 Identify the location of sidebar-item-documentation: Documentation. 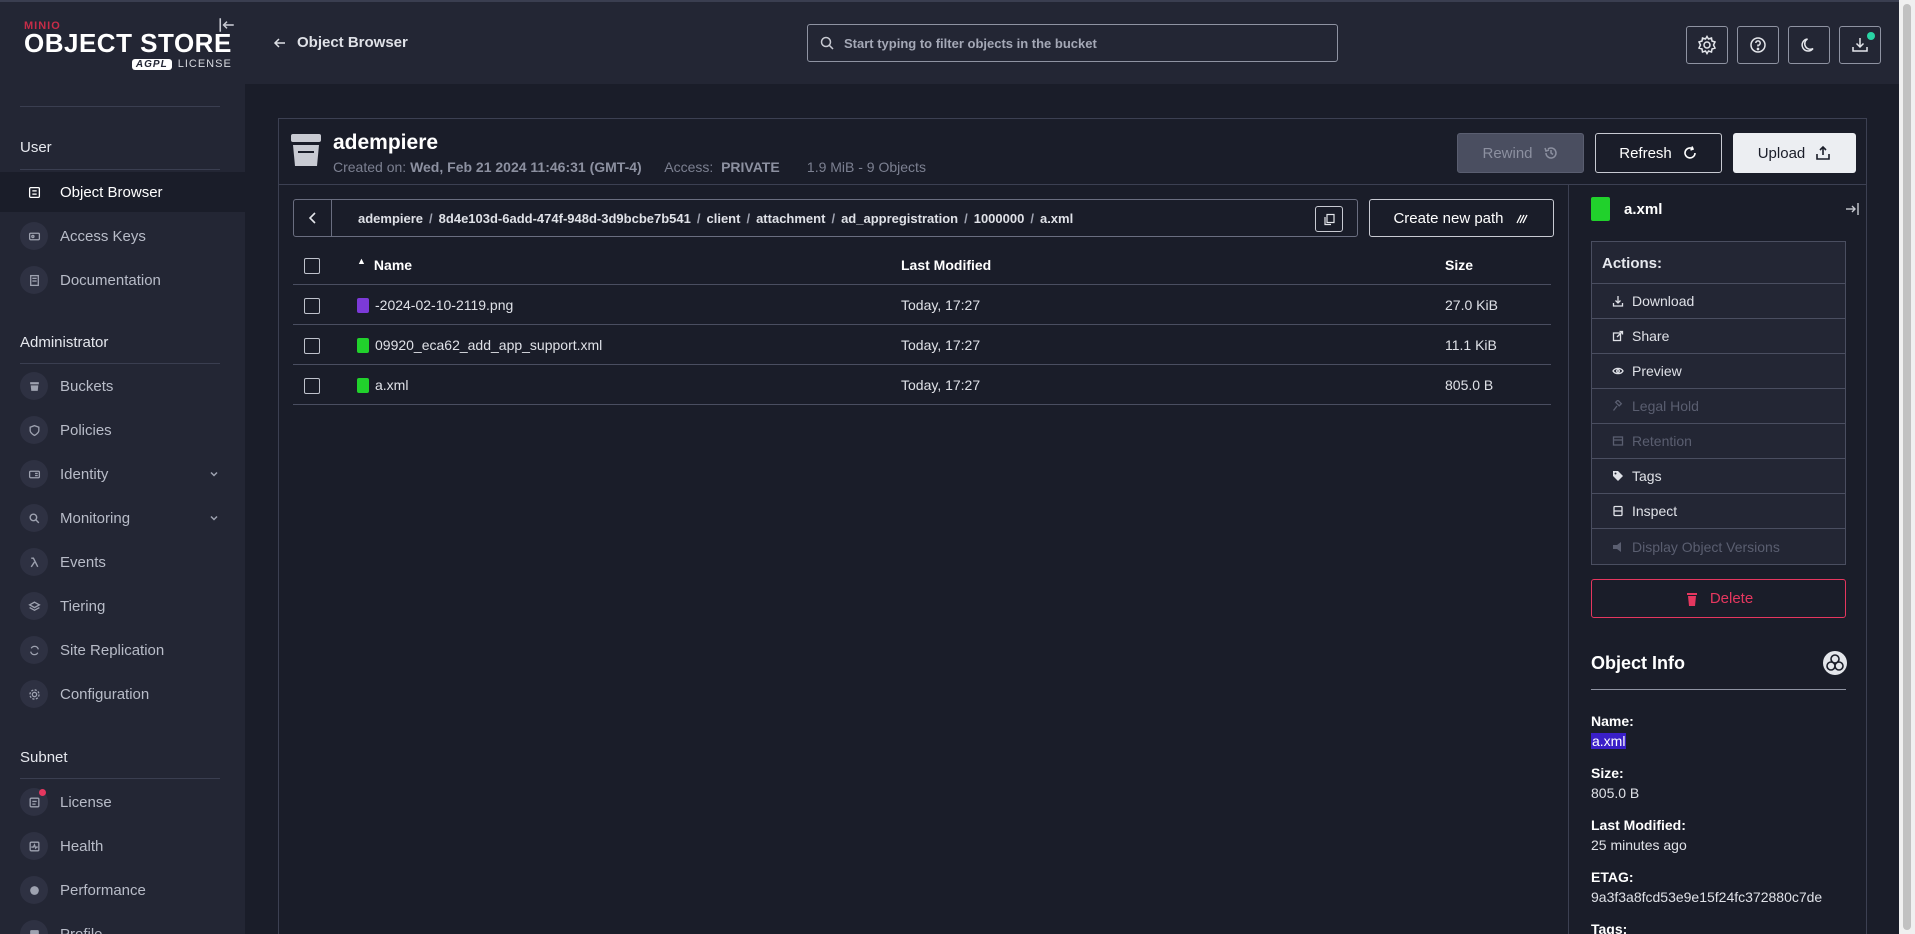
(122, 280).